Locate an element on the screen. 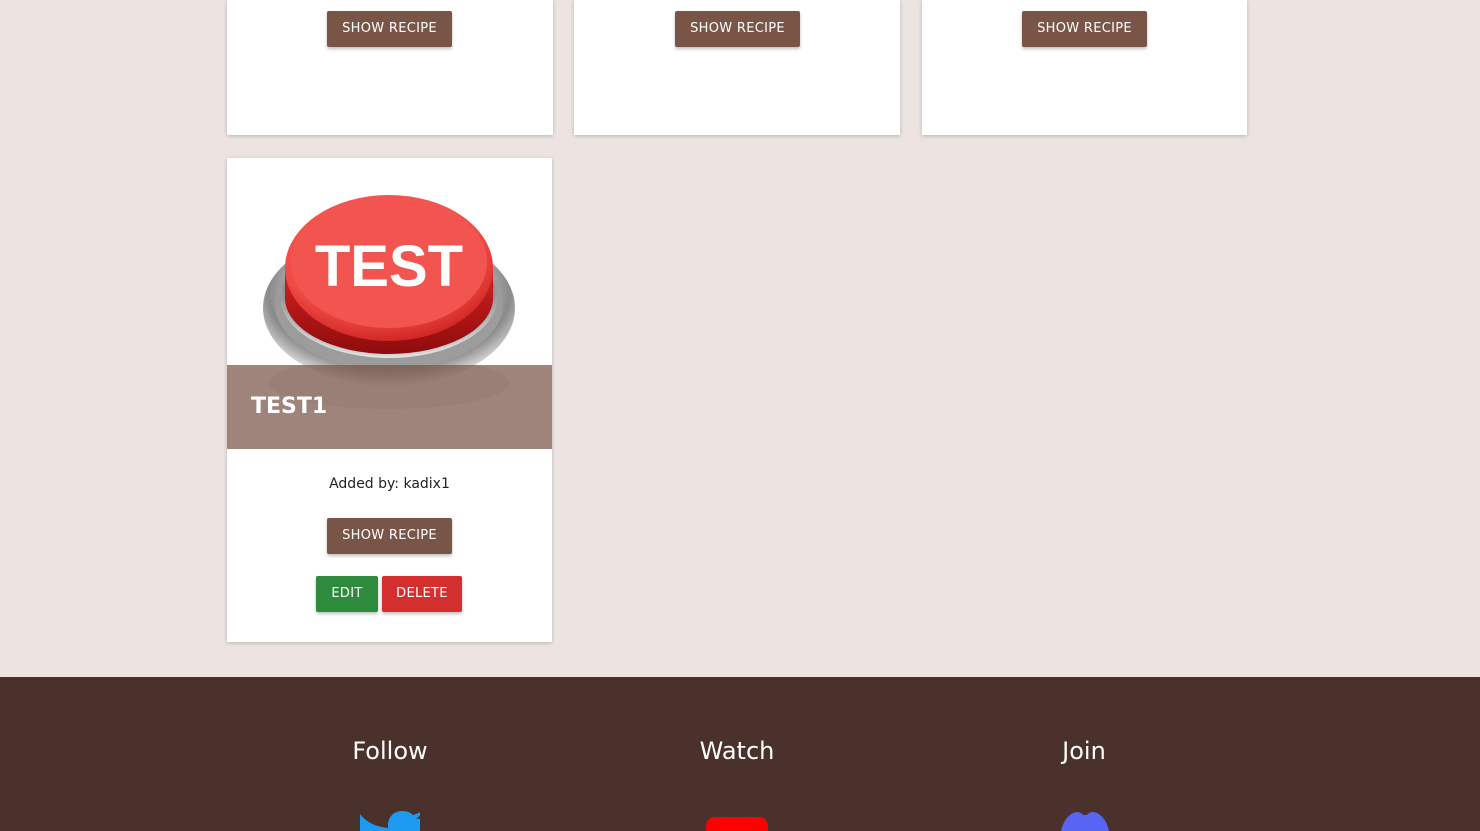  twitter-icon is located at coordinates (390, 821).